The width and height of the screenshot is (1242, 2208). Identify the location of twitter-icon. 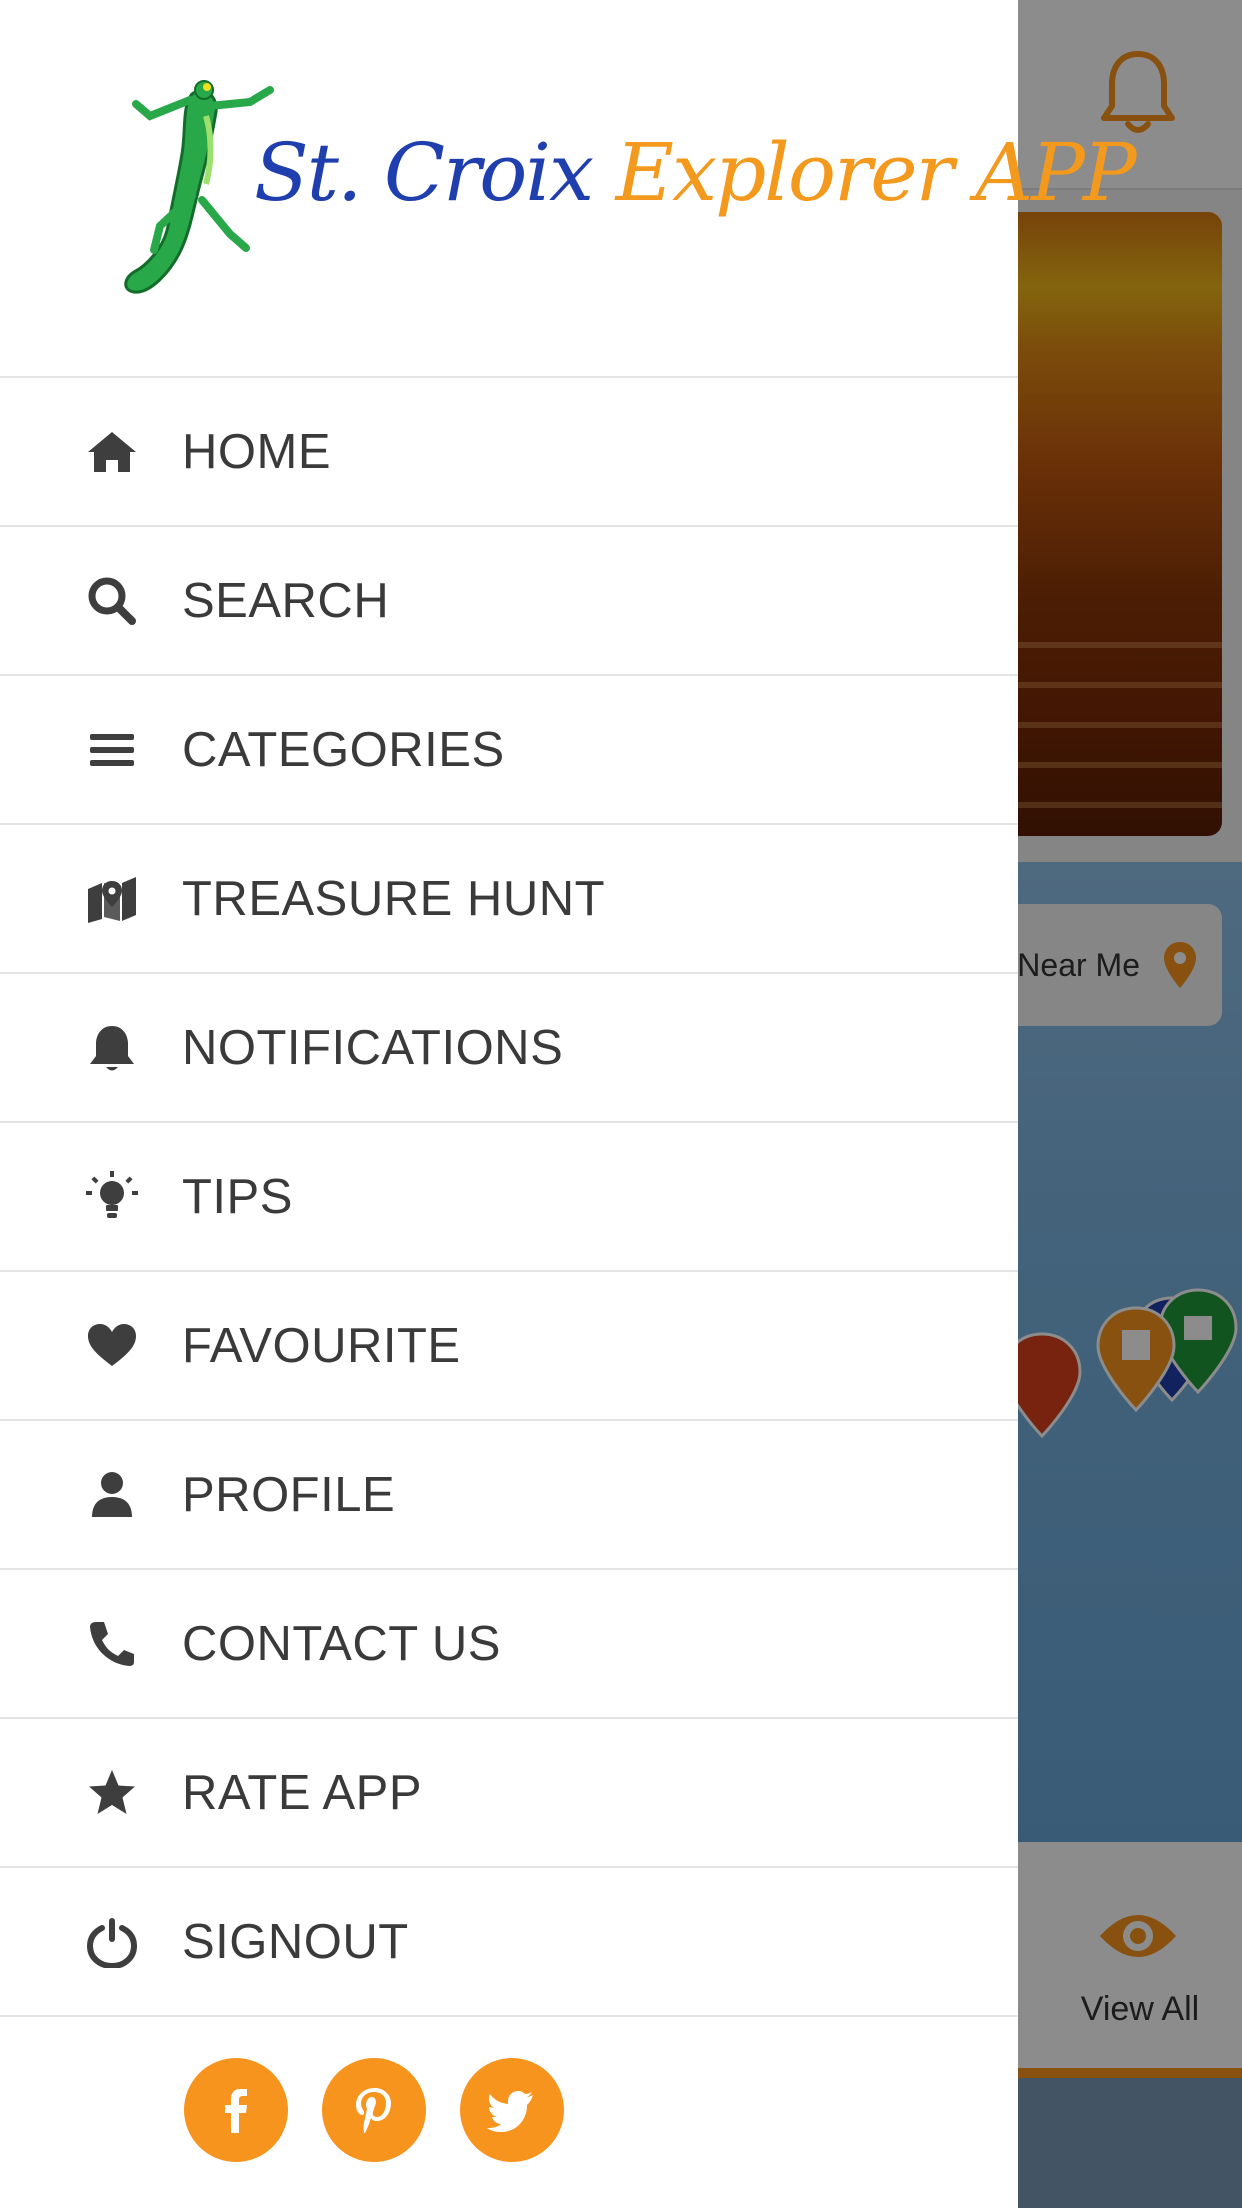
(510, 2111).